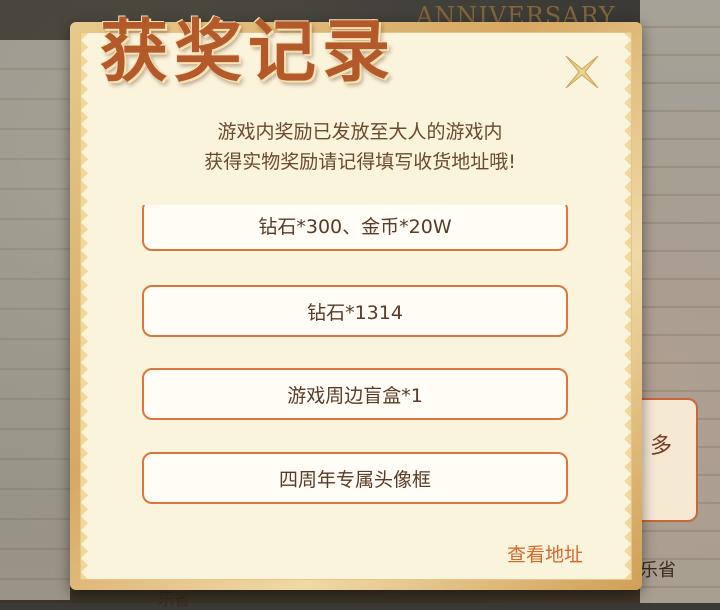 The height and width of the screenshot is (610, 720). Describe the element at coordinates (658, 570) in the screenshot. I see `background-right-label: 乐省` at that location.